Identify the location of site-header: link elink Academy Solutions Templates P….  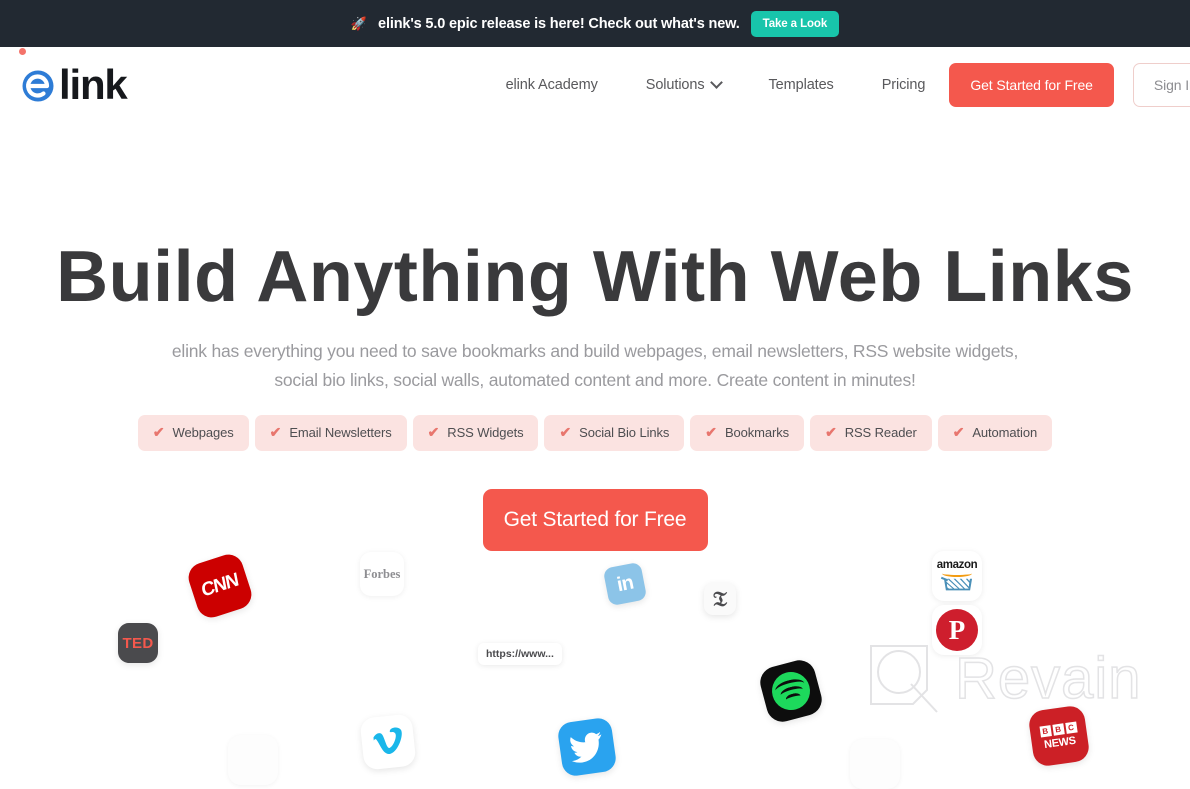
(595, 84).